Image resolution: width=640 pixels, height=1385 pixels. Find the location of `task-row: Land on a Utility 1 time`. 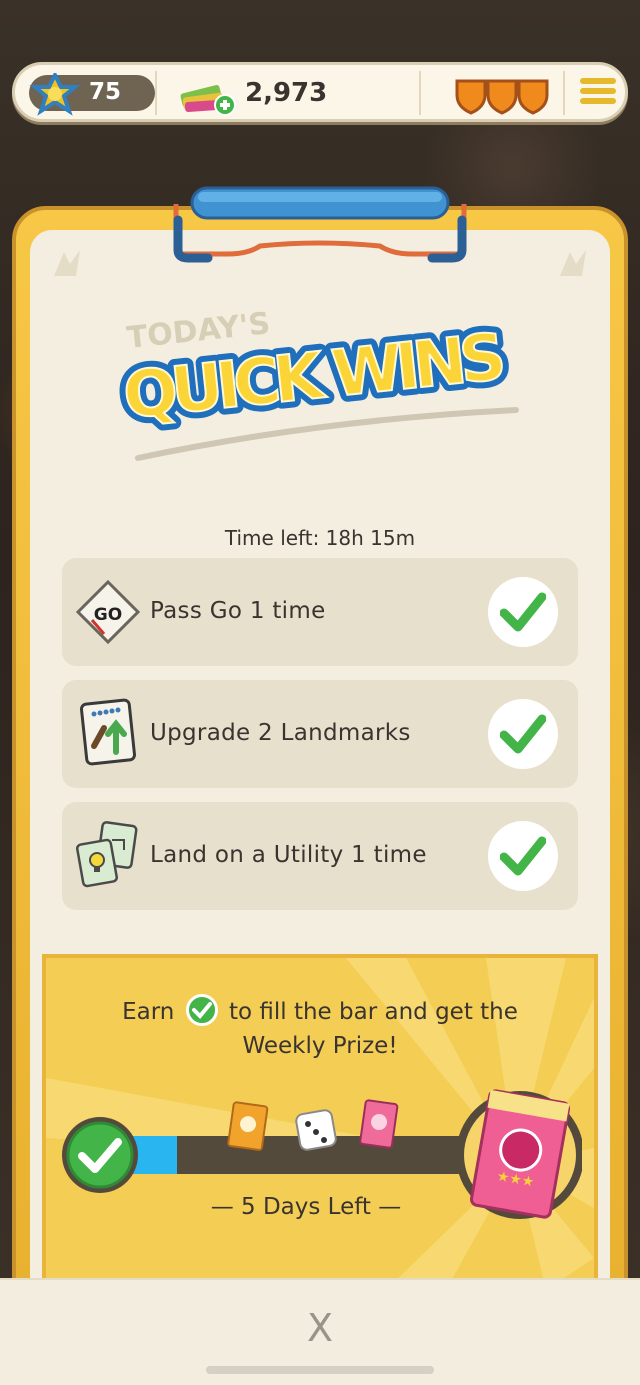

task-row: Land on a Utility 1 time is located at coordinates (320, 856).